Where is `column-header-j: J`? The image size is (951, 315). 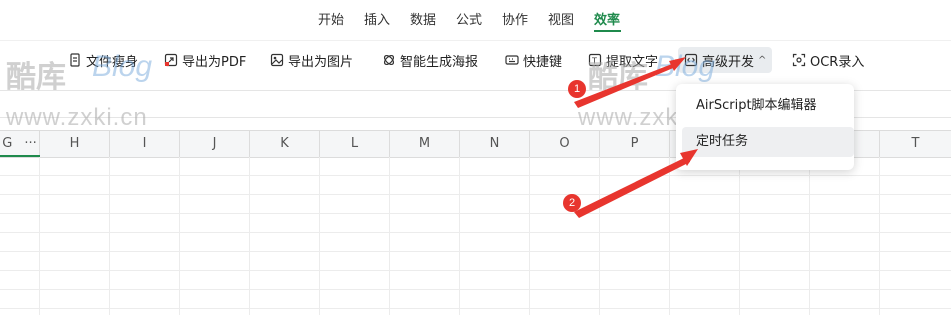 column-header-j: J is located at coordinates (215, 144).